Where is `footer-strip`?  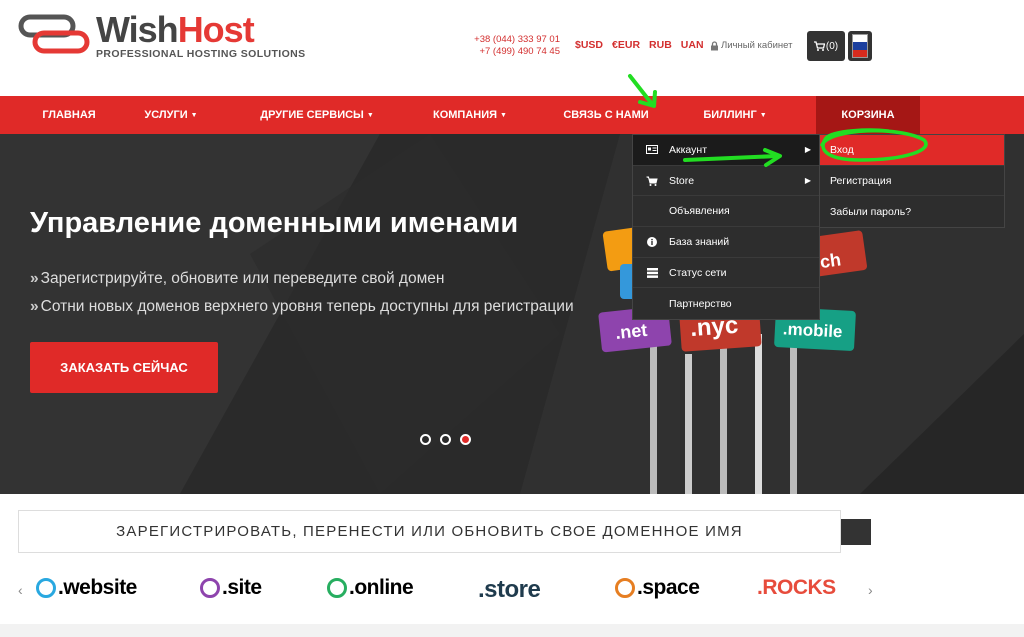
footer-strip is located at coordinates (512, 630).